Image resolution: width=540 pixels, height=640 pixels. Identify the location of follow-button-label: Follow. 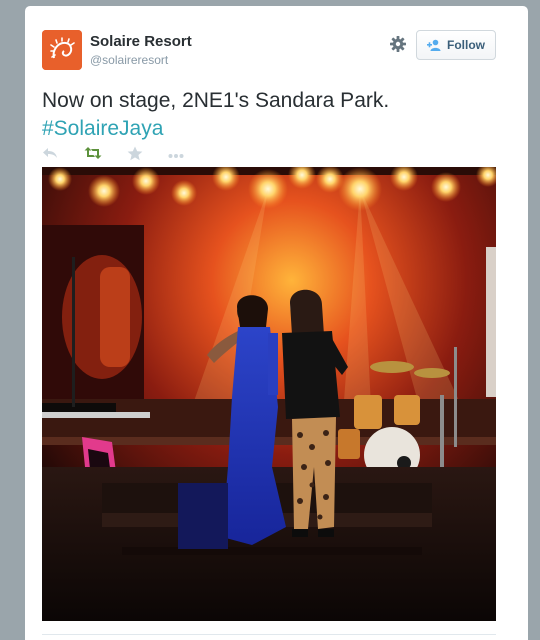
(466, 45).